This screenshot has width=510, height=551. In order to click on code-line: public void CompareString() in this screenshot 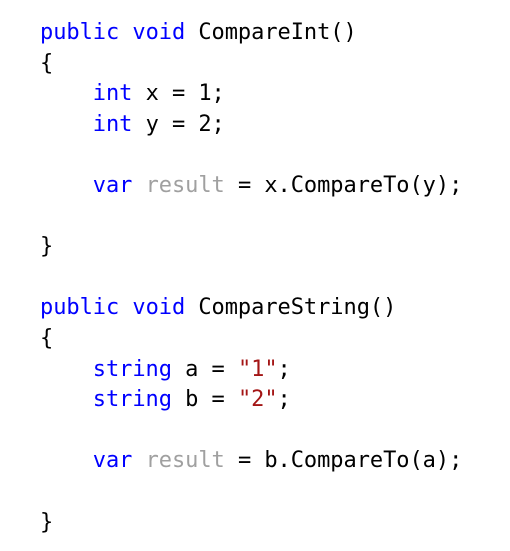, I will do `click(275, 308)`.